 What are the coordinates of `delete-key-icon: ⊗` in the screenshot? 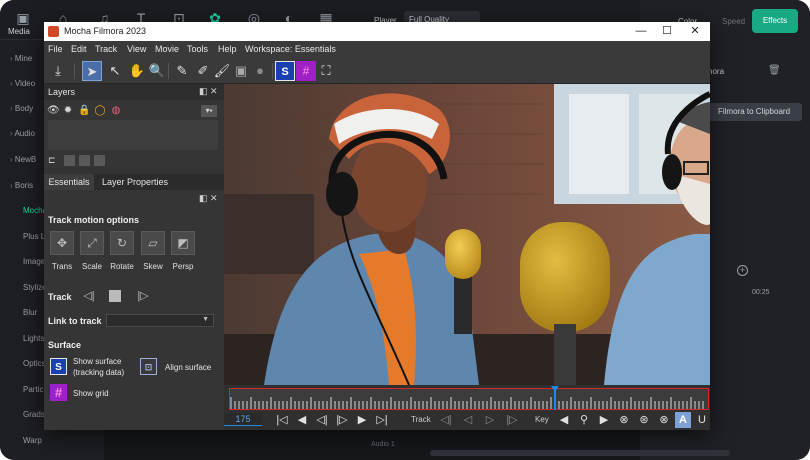 It's located at (624, 420).